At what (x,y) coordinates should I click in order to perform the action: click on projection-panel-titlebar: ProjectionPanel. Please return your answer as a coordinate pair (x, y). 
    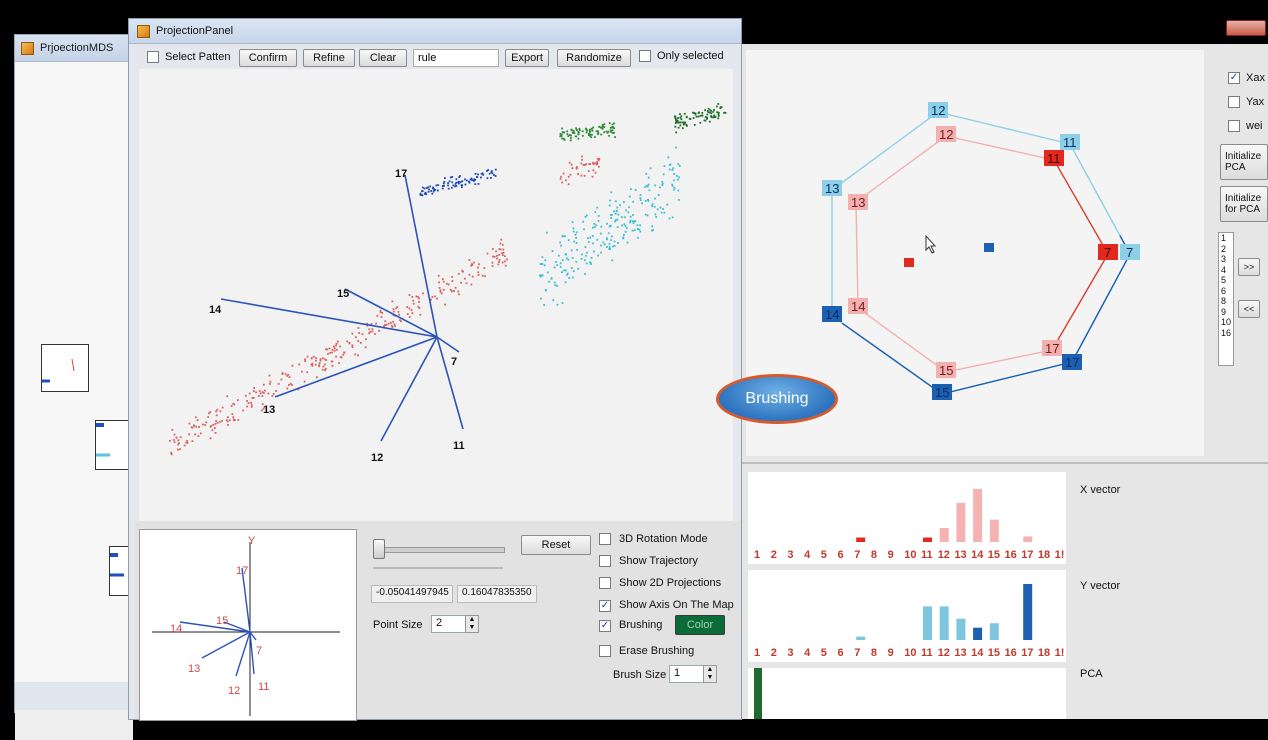
    Looking at the image, I should click on (435, 31).